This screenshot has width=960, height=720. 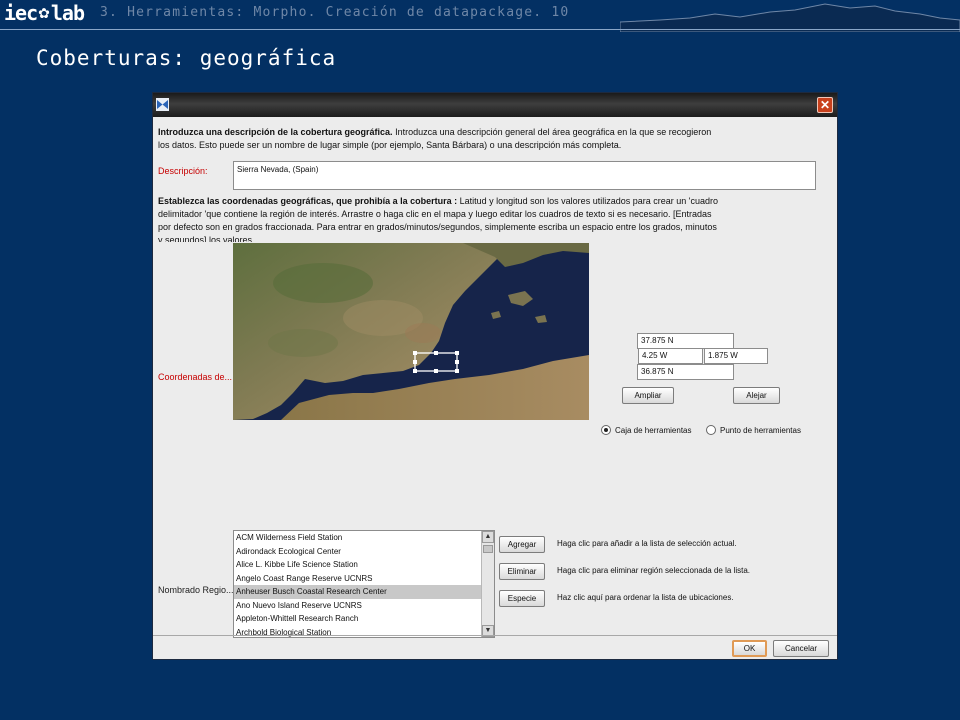 What do you see at coordinates (488, 549) in the screenshot?
I see `scroll-thumb` at bounding box center [488, 549].